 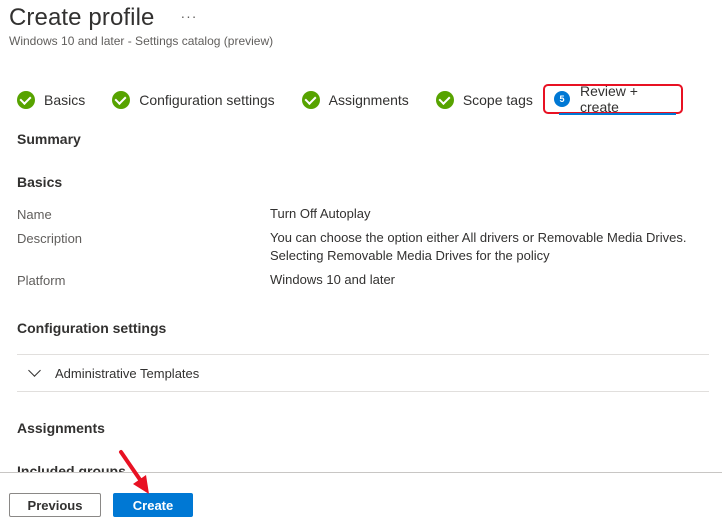 I want to click on basics-heading: Basics, so click(x=40, y=182).